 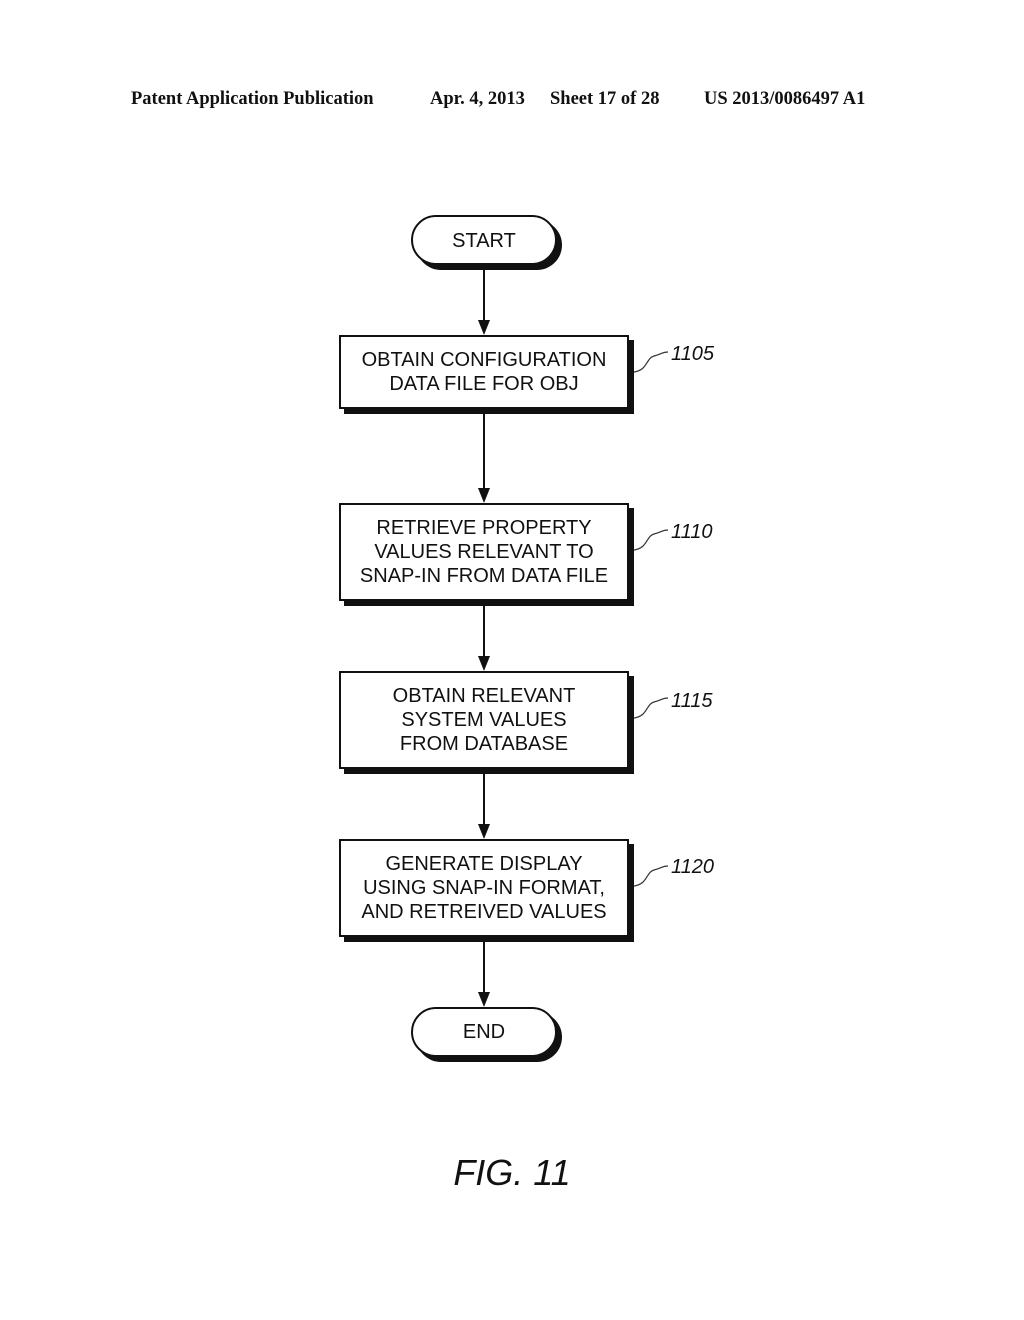 What do you see at coordinates (484, 864) in the screenshot?
I see `step-line: GENERATE DISPLAY` at bounding box center [484, 864].